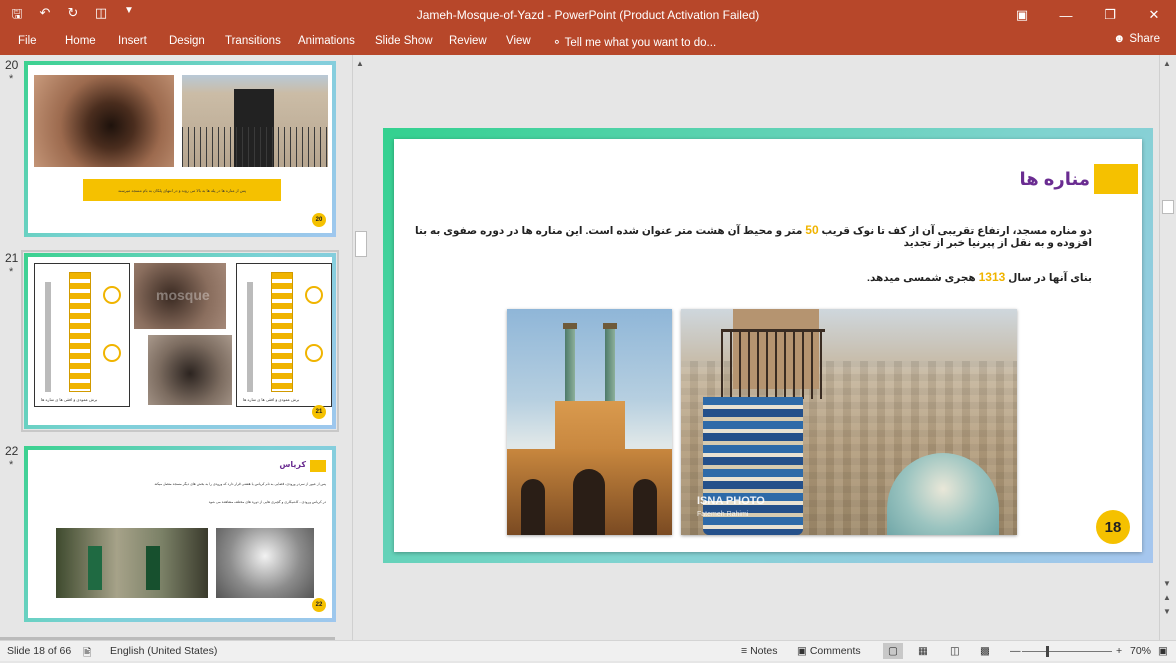 This screenshot has width=1176, height=663. What do you see at coordinates (253, 41) in the screenshot?
I see `tab-transitions: Transitions` at bounding box center [253, 41].